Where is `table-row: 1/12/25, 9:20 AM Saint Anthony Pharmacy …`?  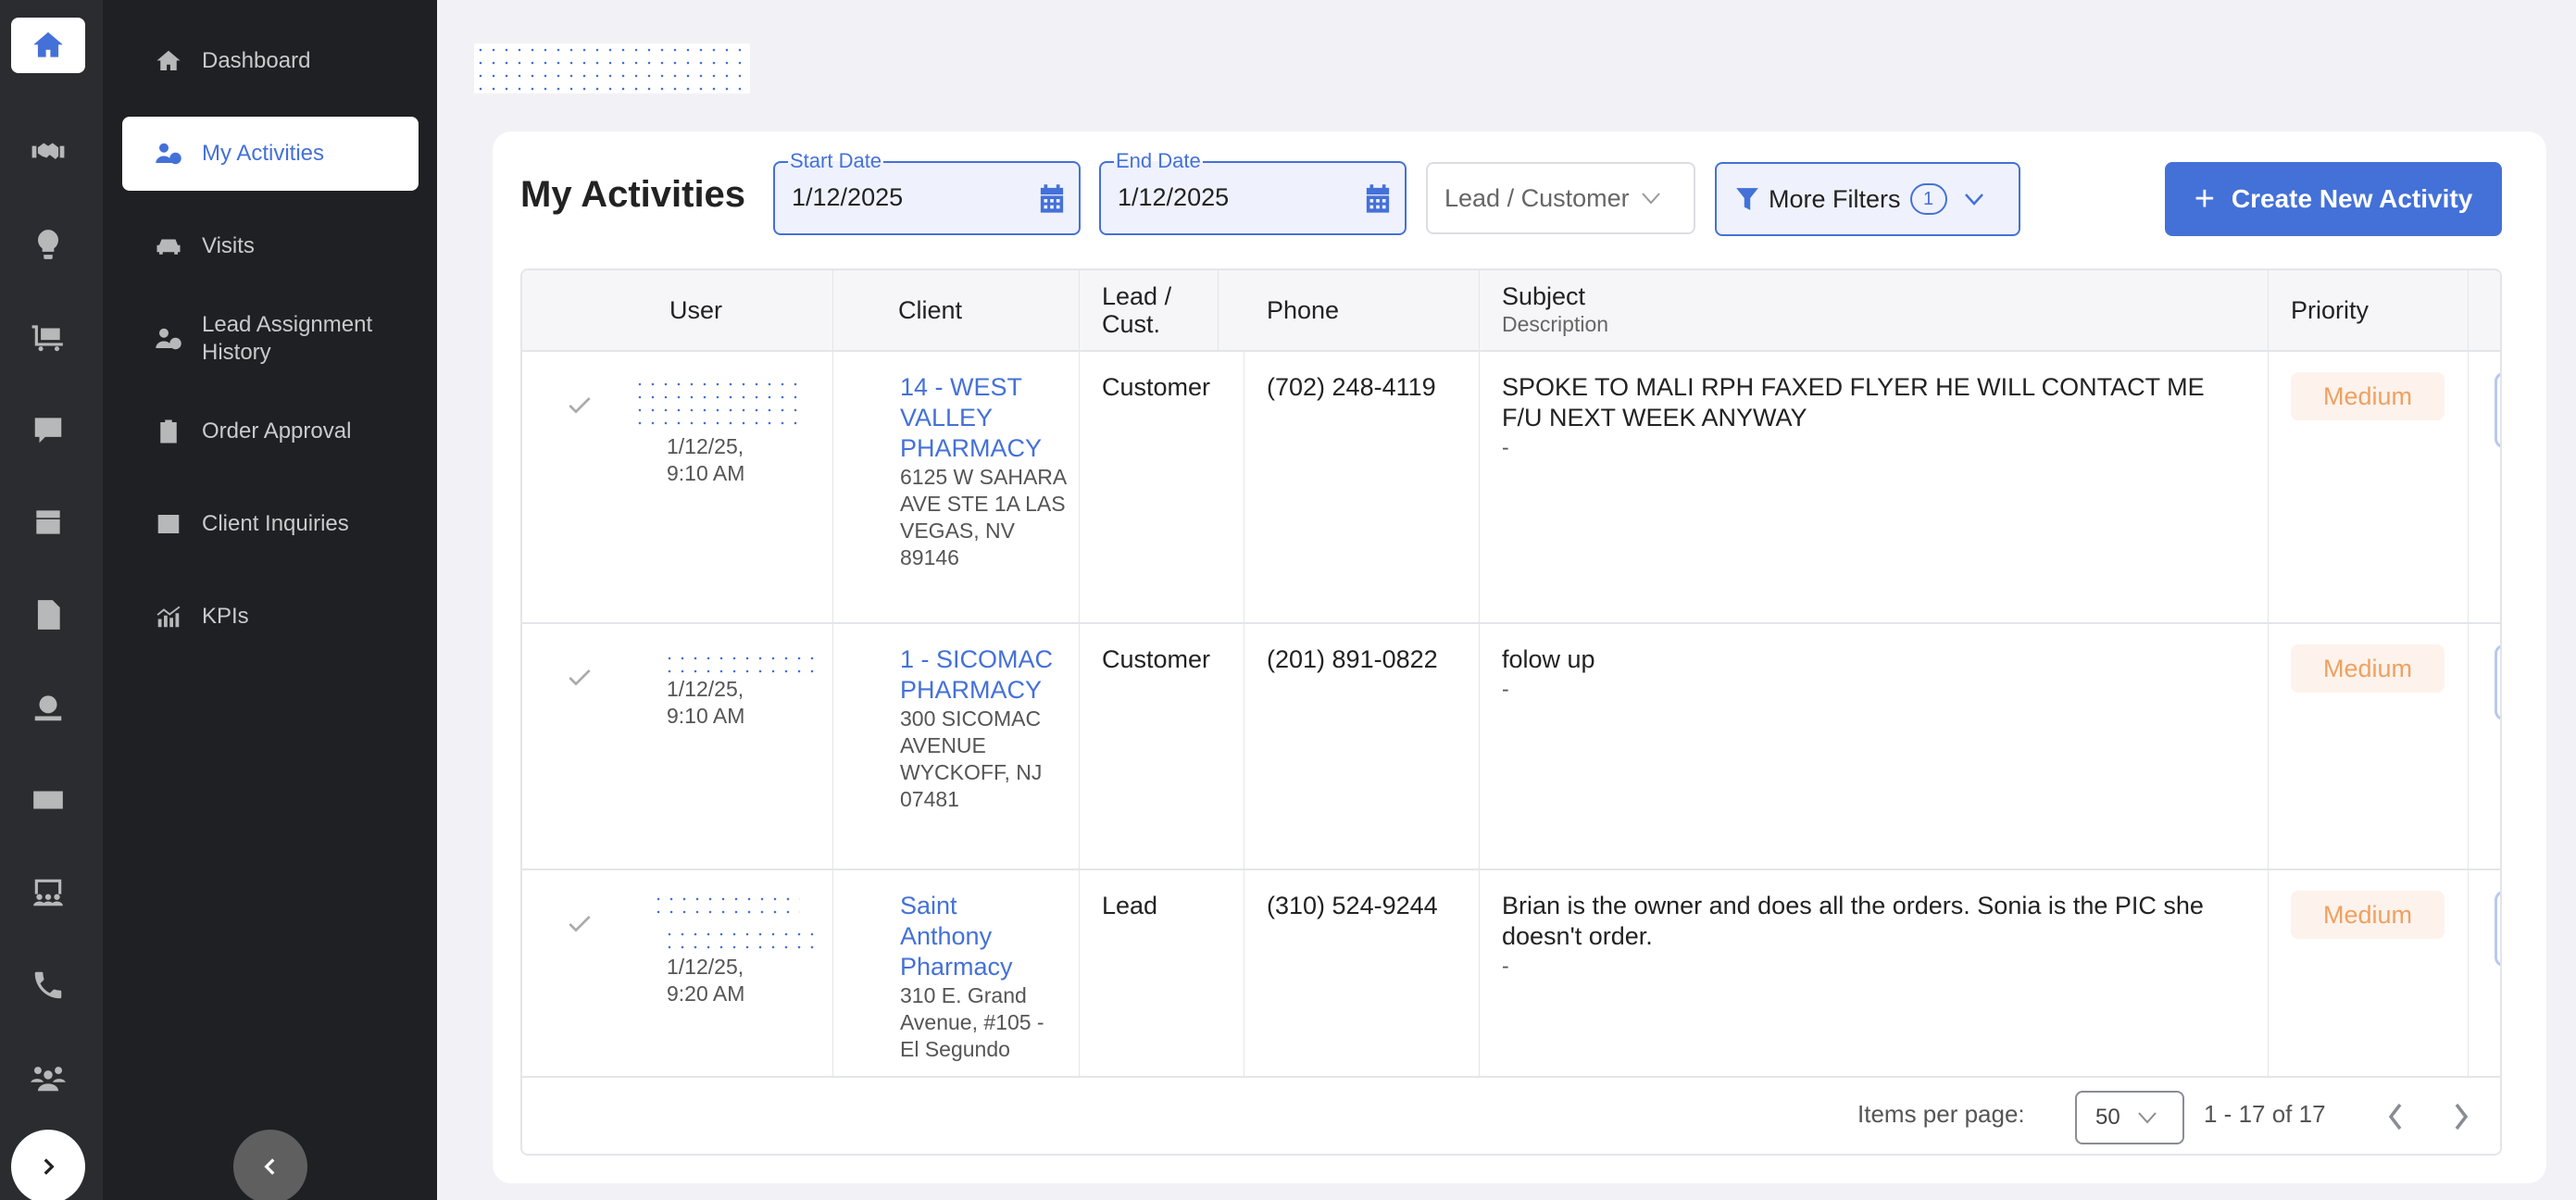 table-row: 1/12/25, 9:20 AM Saint Anthony Pharmacy … is located at coordinates (1511, 981).